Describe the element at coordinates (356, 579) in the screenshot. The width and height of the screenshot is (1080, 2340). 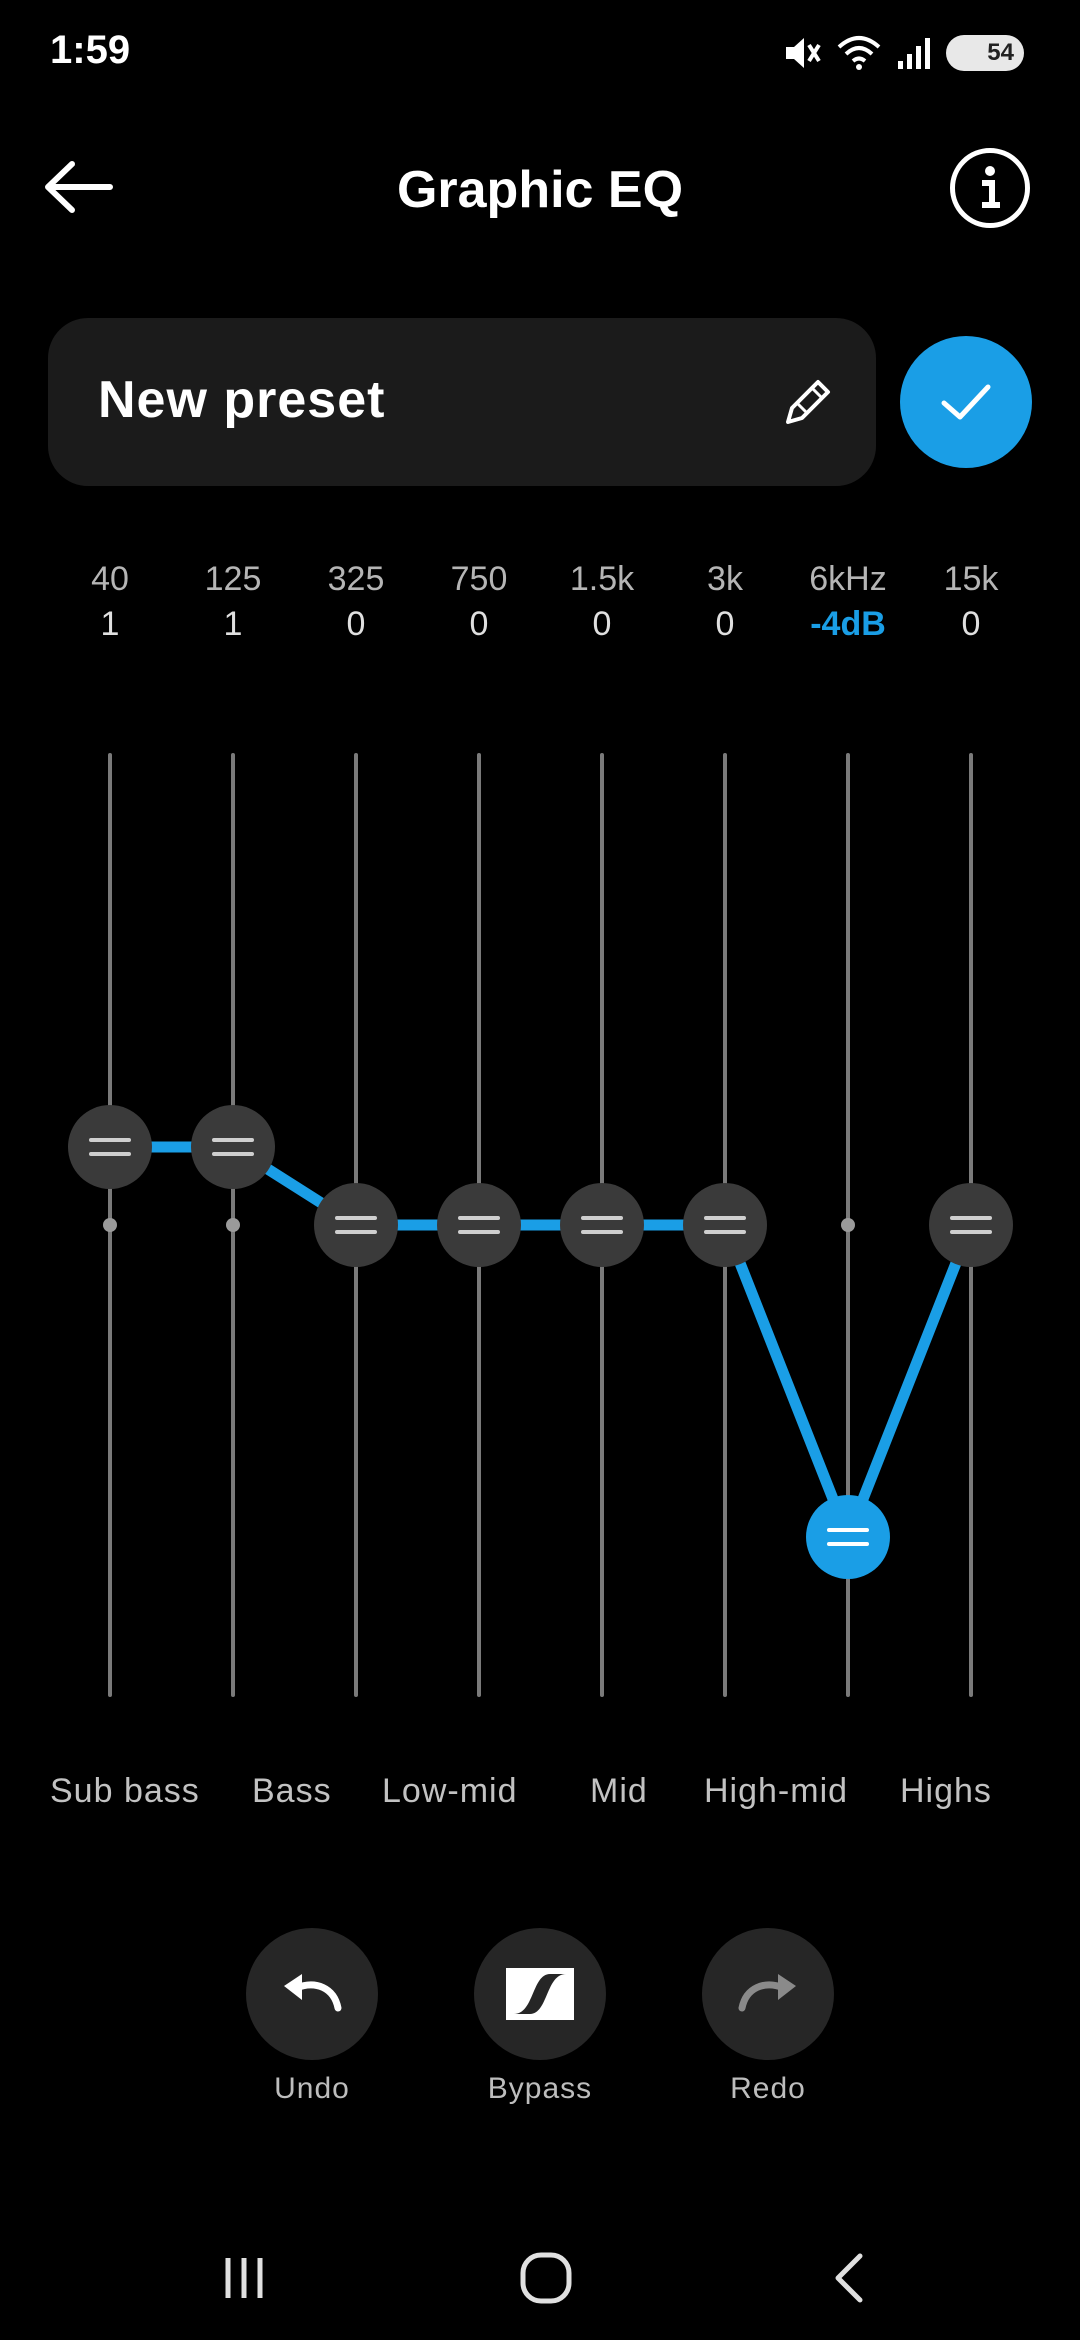
I see `band-frequency: 325` at that location.